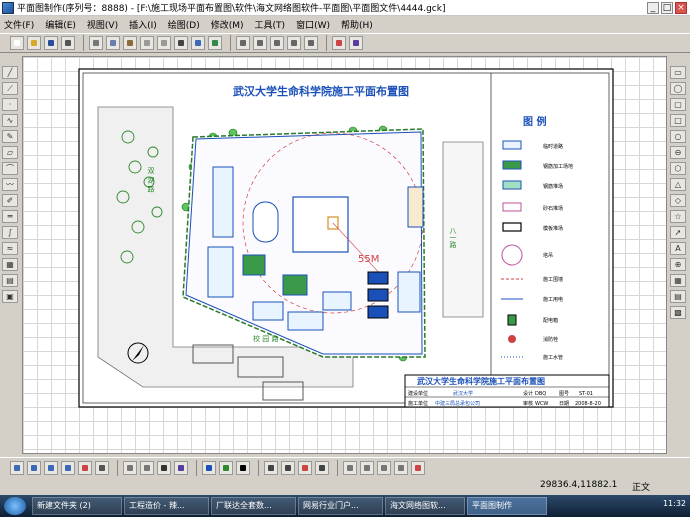 This screenshot has width=690, height=517. Describe the element at coordinates (678, 120) in the screenshot. I see `square-tool-icon: □` at that location.